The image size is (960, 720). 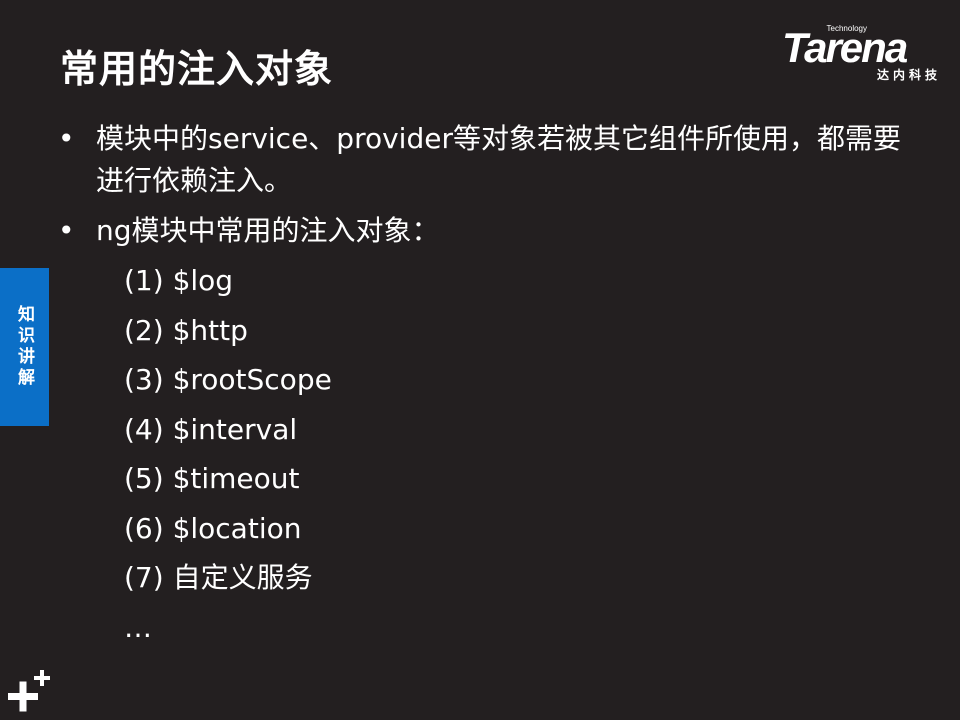 I want to click on bullet-item: • ng模块中常用的注入对象：, so click(x=486, y=231).